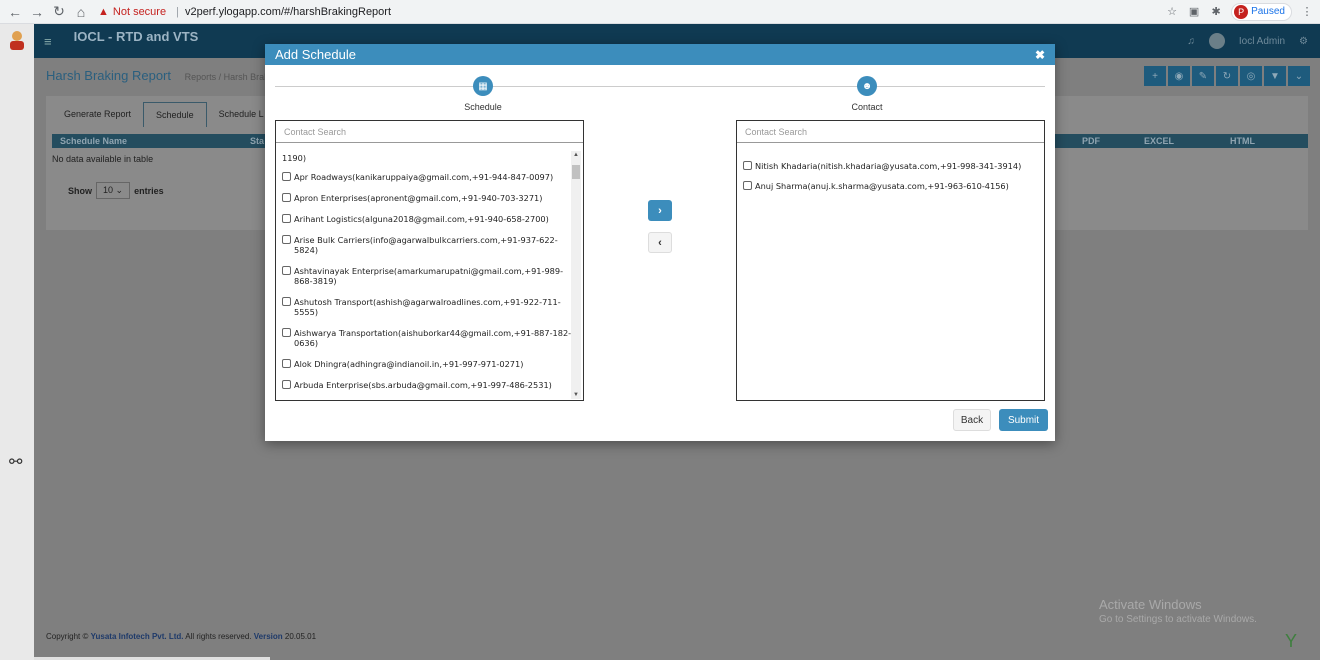 The height and width of the screenshot is (660, 1320). What do you see at coordinates (139, 11) in the screenshot?
I see `security-label: Not secure` at bounding box center [139, 11].